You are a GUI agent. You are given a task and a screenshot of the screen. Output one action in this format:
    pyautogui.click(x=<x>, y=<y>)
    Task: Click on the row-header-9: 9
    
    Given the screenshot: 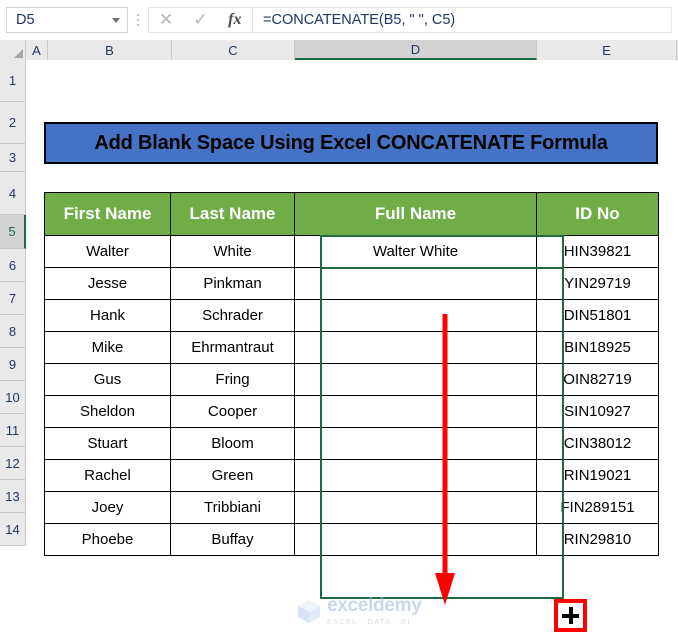 What is the action you would take?
    pyautogui.click(x=13, y=364)
    